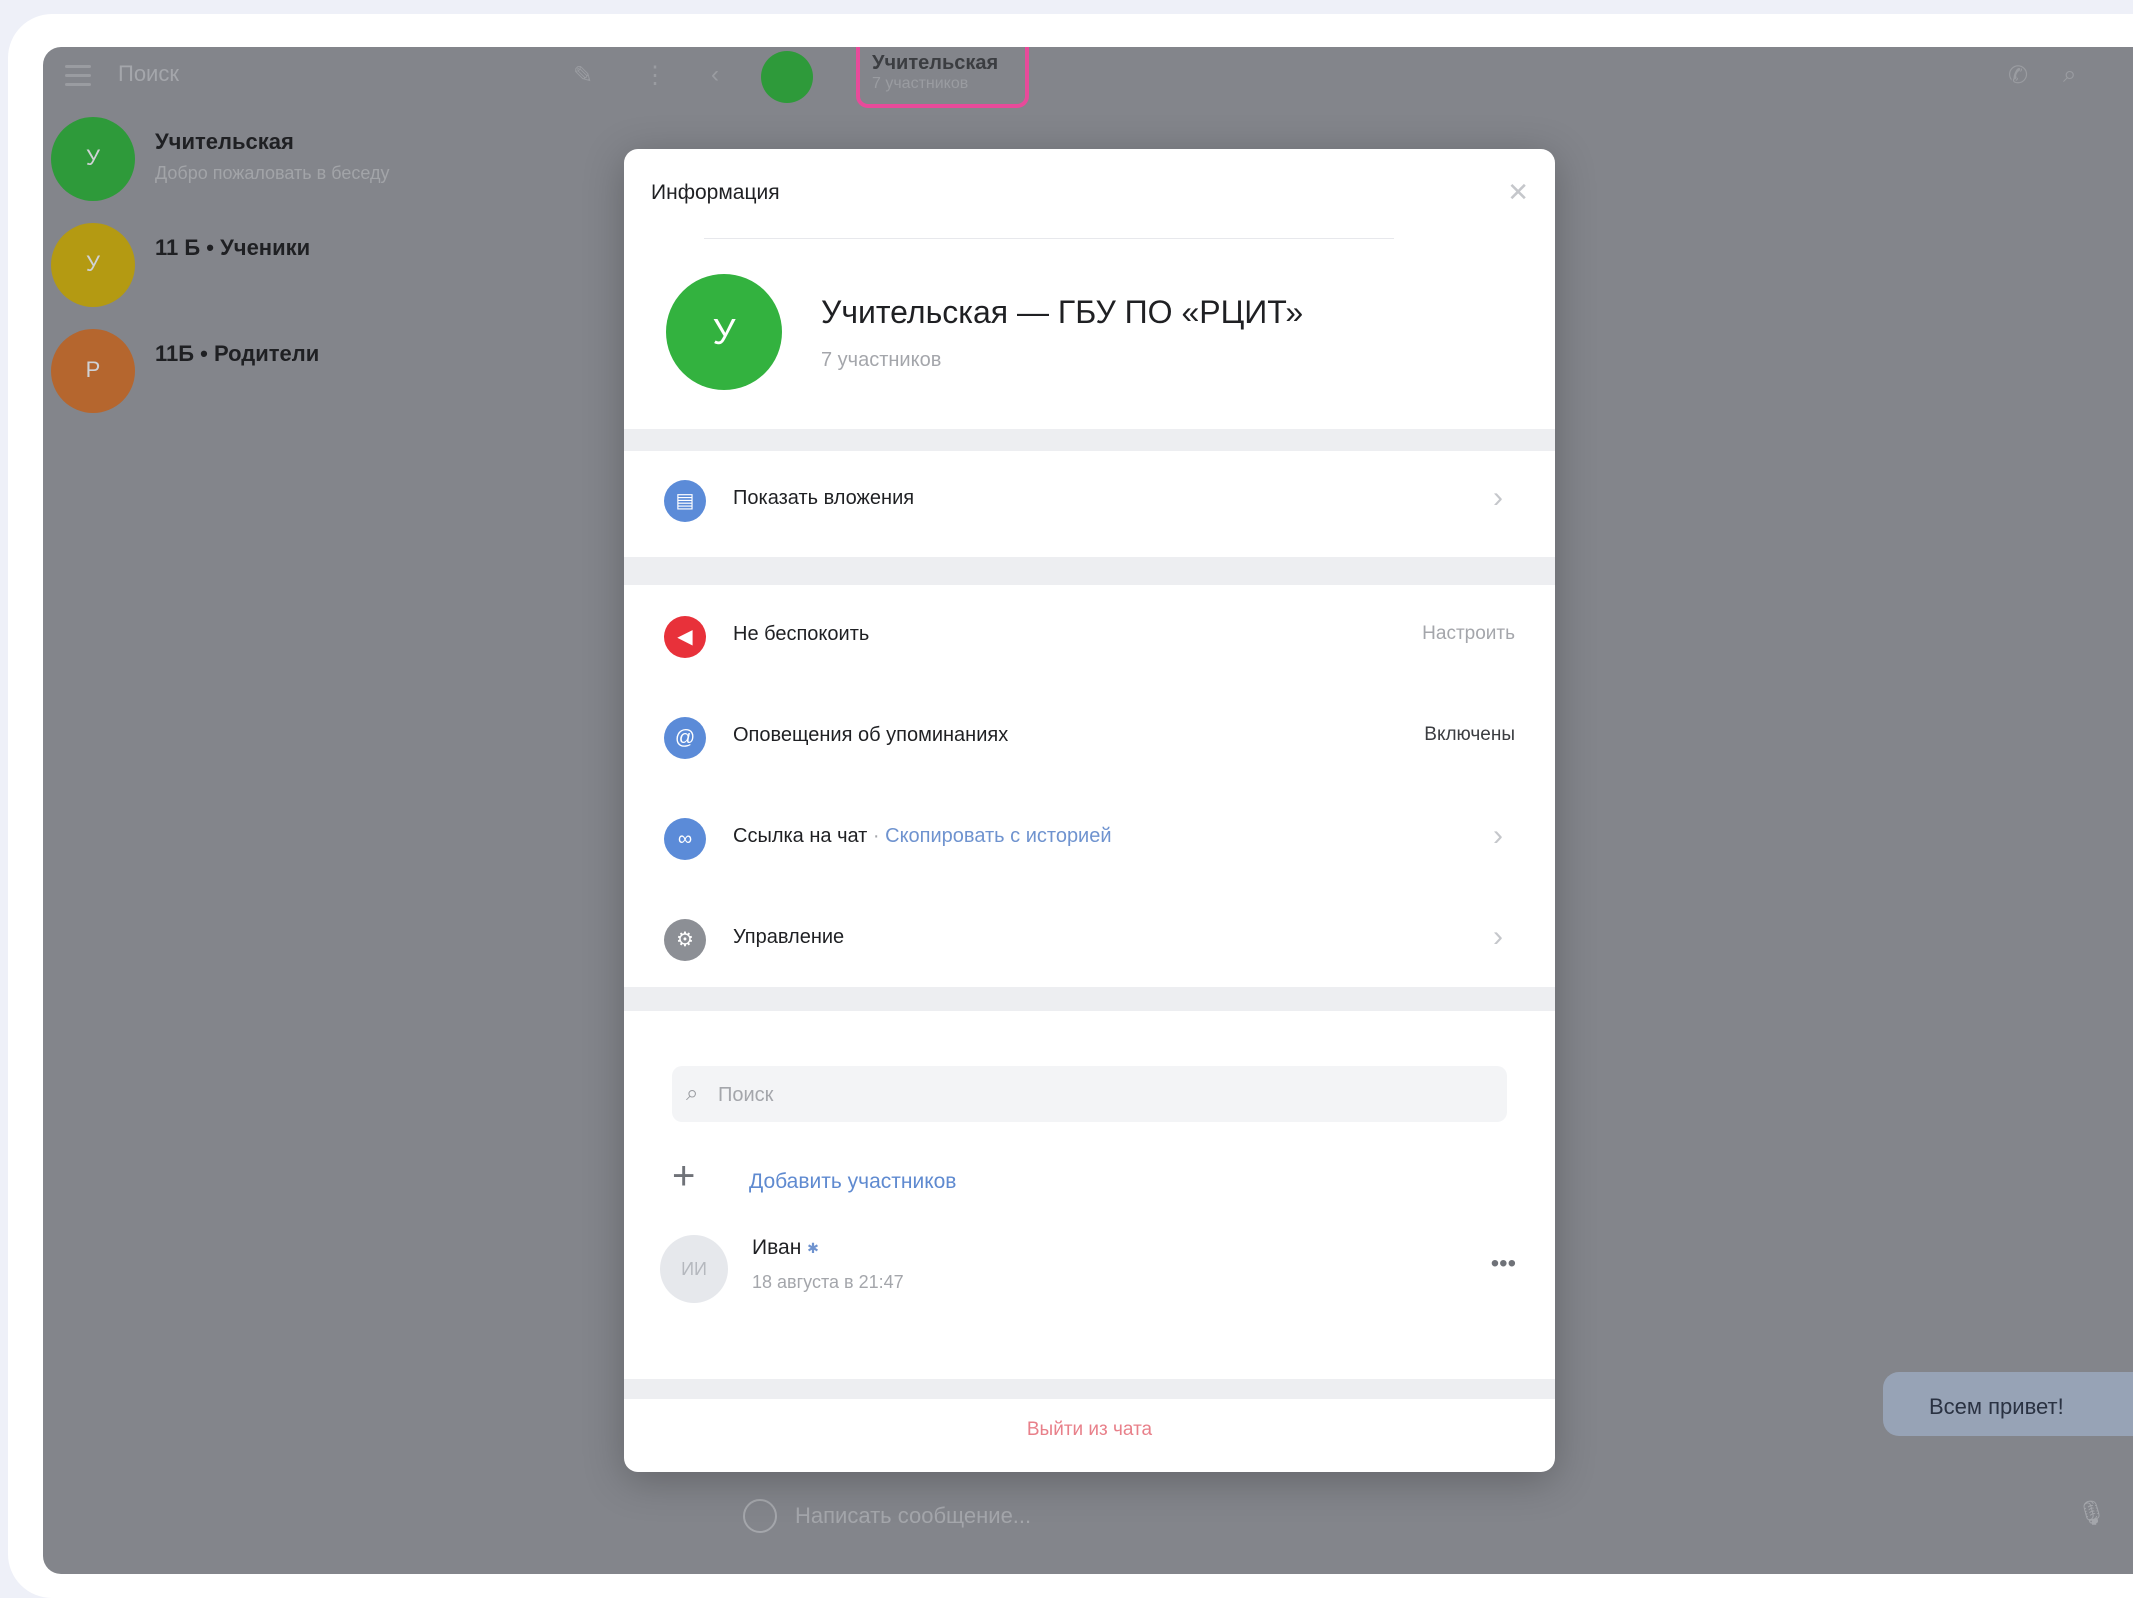 This screenshot has width=2133, height=1598. I want to click on members-search: ⌕, so click(1089, 1094).